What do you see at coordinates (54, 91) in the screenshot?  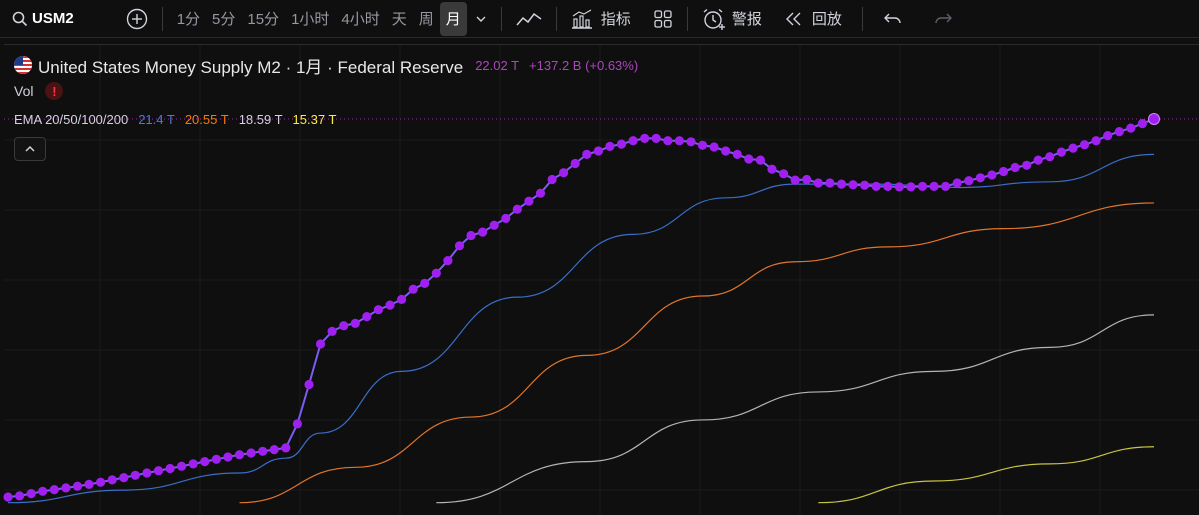 I see `warning-icon: !` at bounding box center [54, 91].